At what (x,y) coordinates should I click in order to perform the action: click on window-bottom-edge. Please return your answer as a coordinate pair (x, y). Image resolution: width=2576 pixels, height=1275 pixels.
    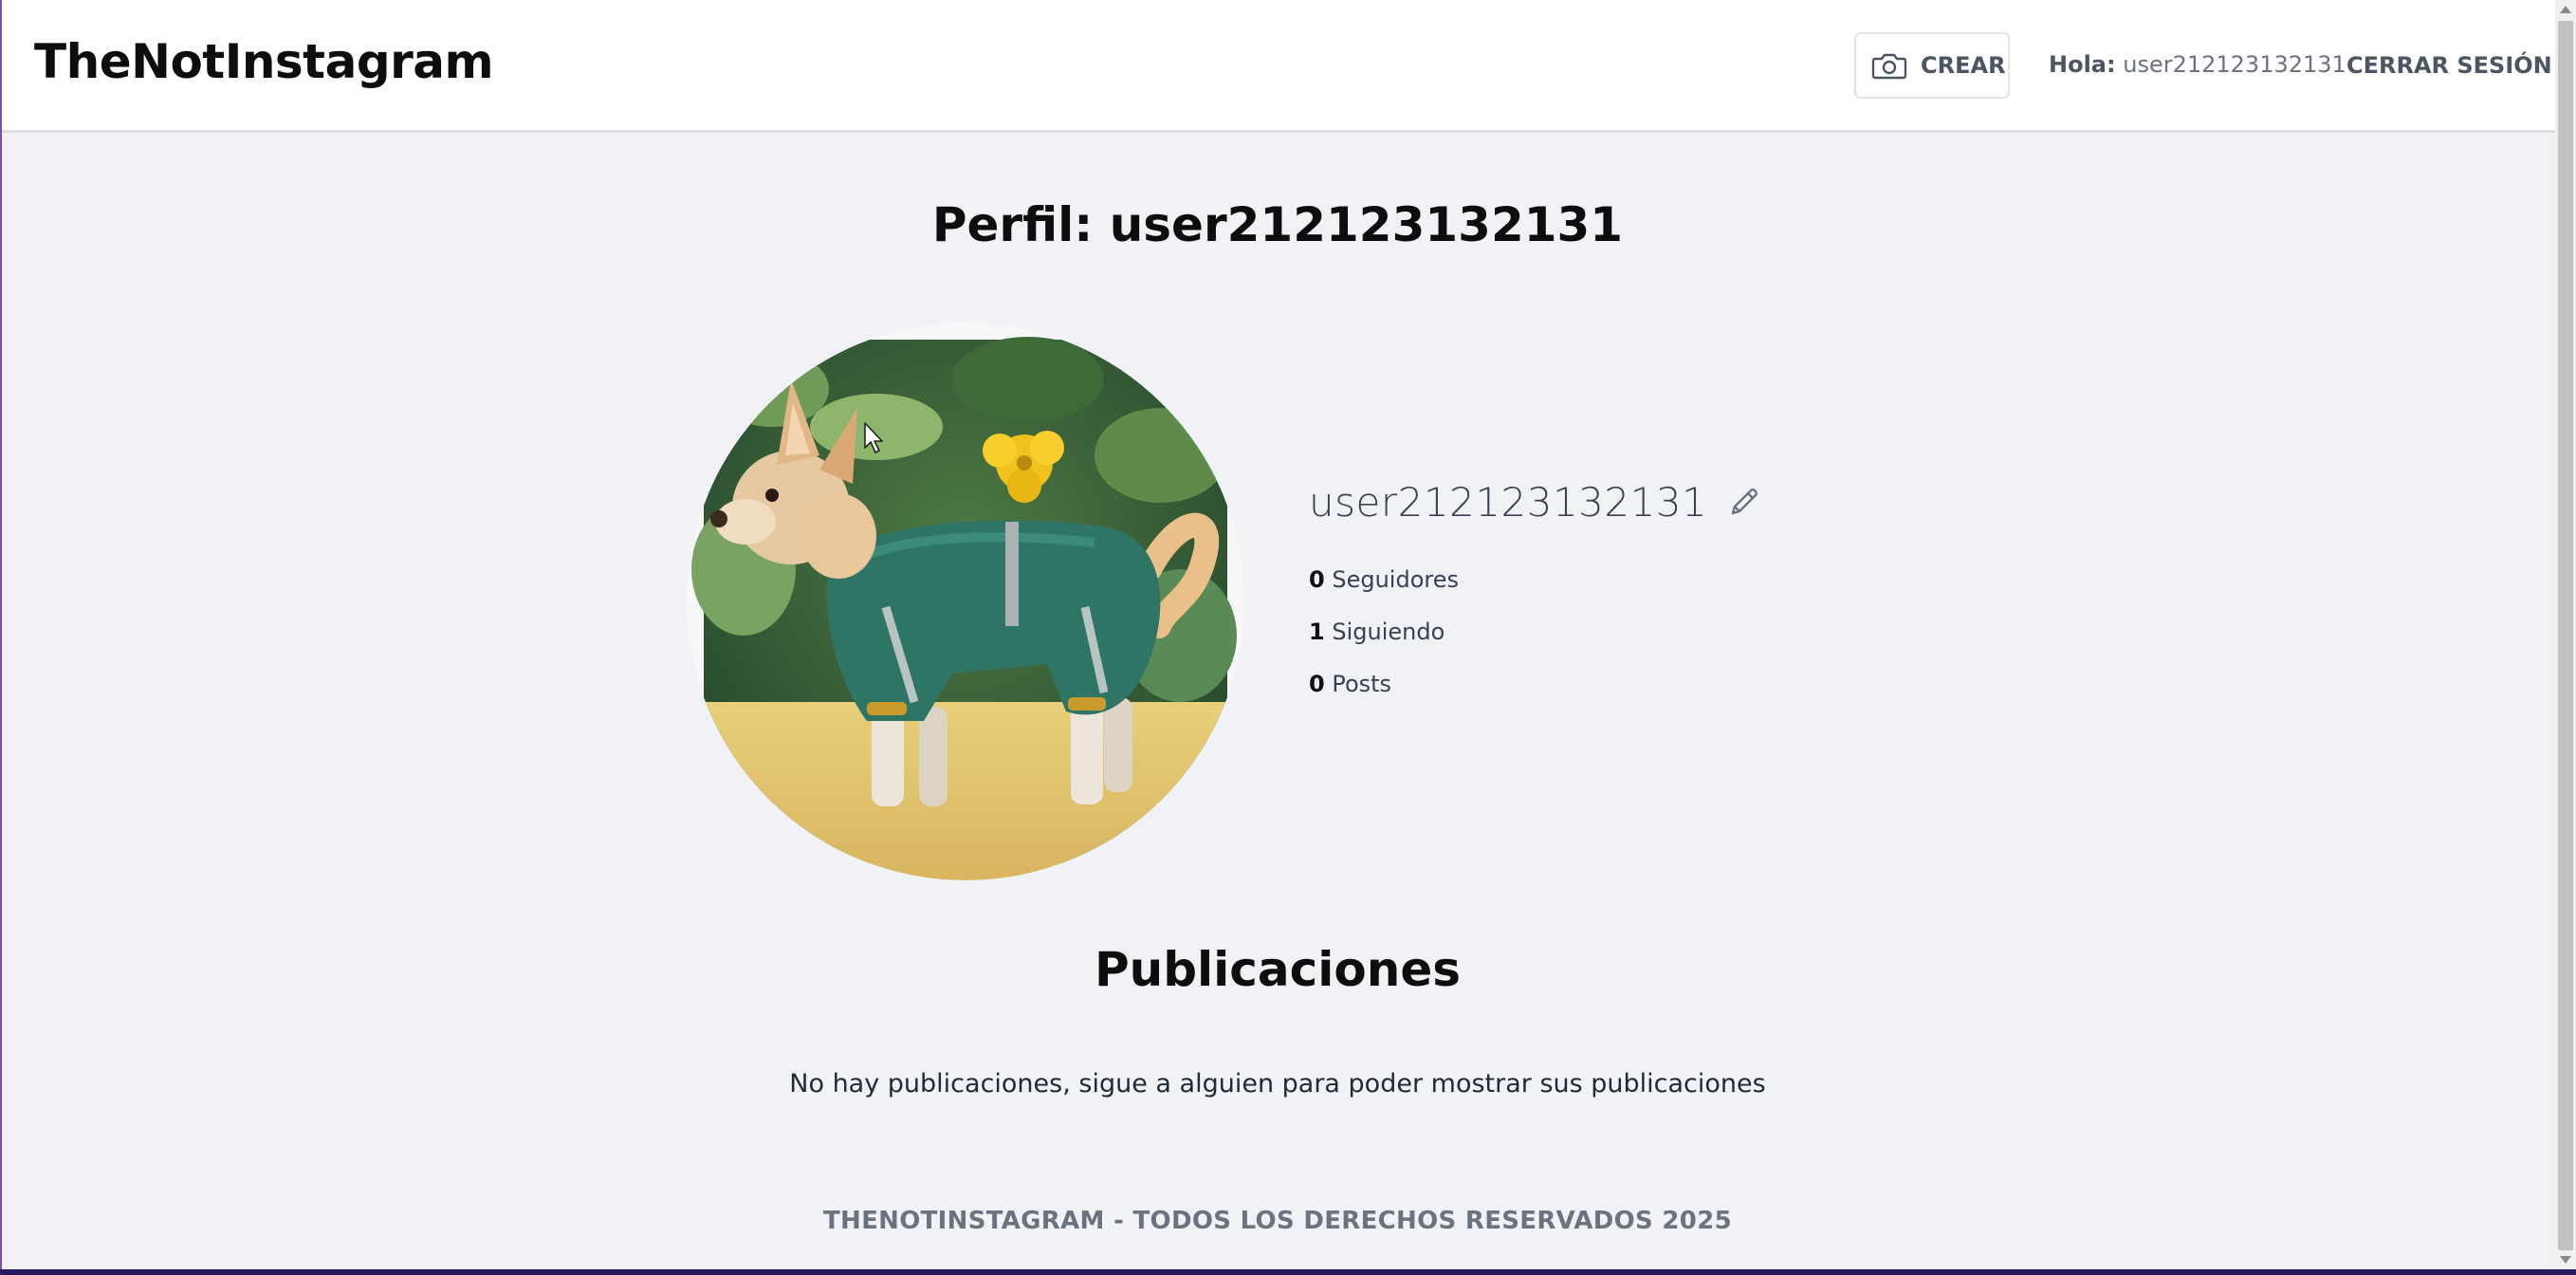
    Looking at the image, I should click on (1288, 1272).